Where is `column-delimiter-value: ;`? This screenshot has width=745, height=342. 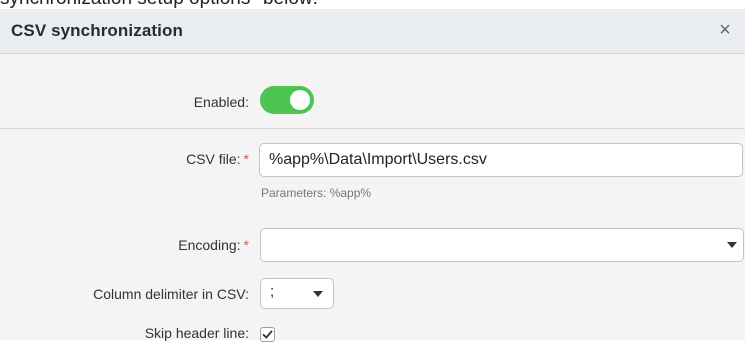 column-delimiter-value: ; is located at coordinates (272, 291).